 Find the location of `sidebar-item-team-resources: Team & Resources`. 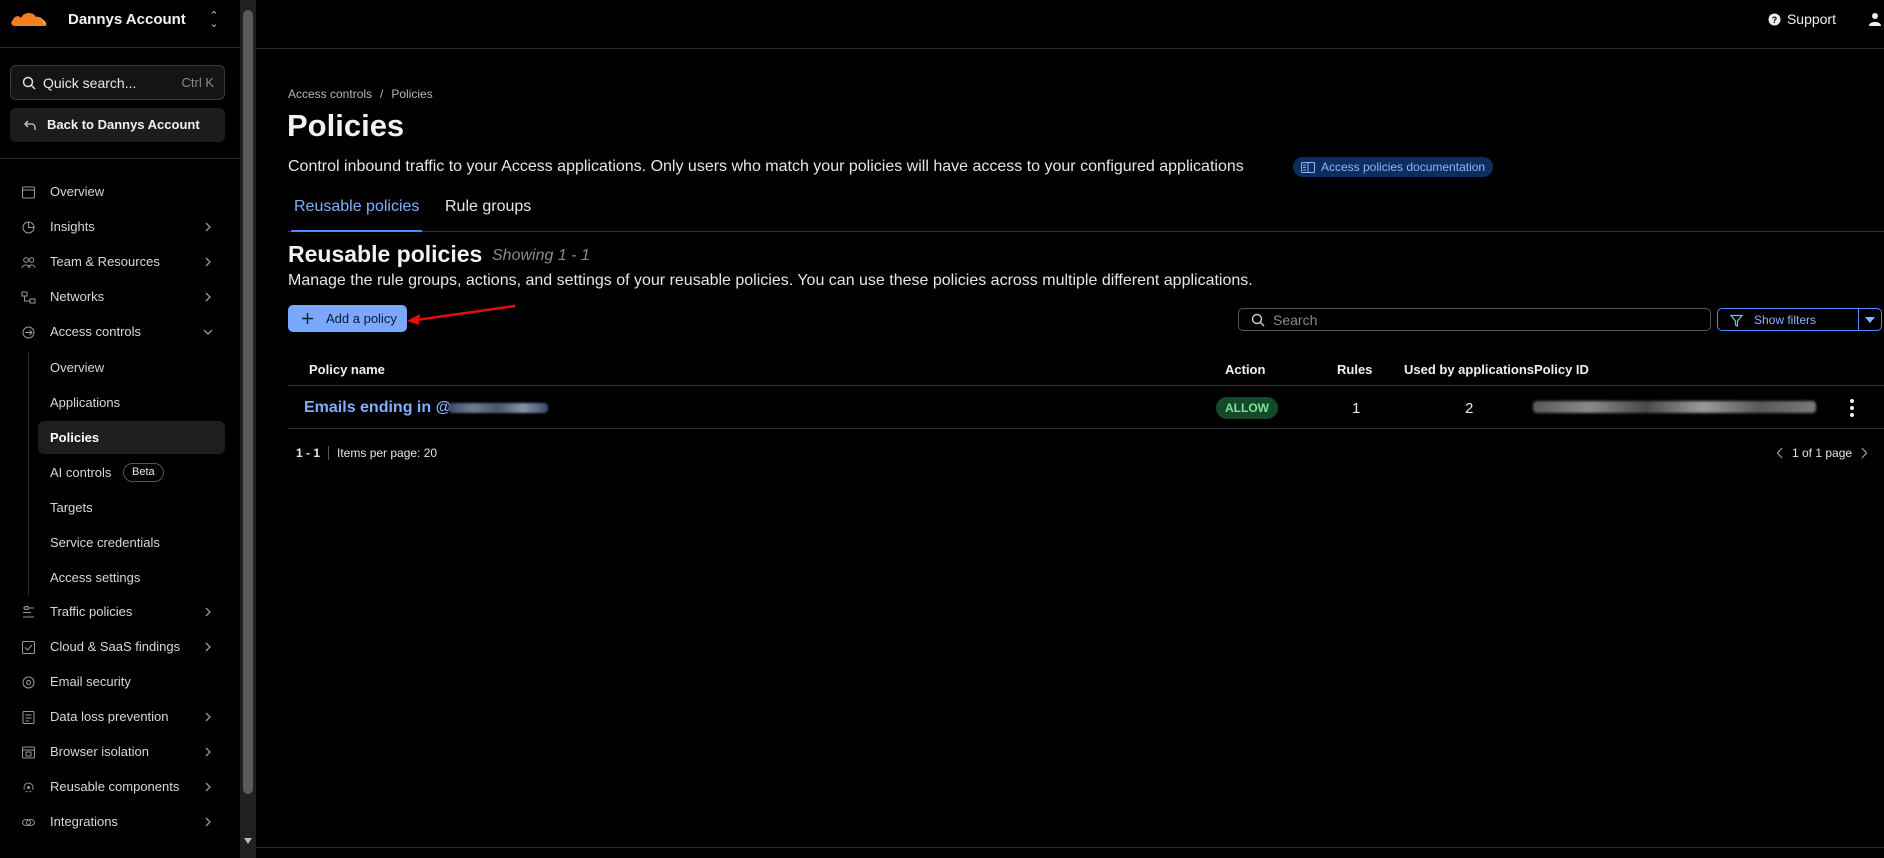

sidebar-item-team-resources: Team & Resources is located at coordinates (112, 262).